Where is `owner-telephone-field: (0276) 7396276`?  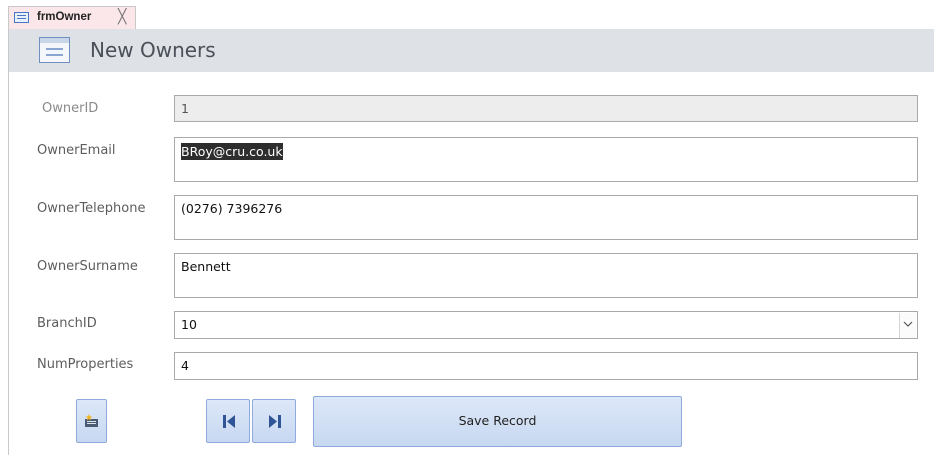 owner-telephone-field: (0276) 7396276 is located at coordinates (546, 217).